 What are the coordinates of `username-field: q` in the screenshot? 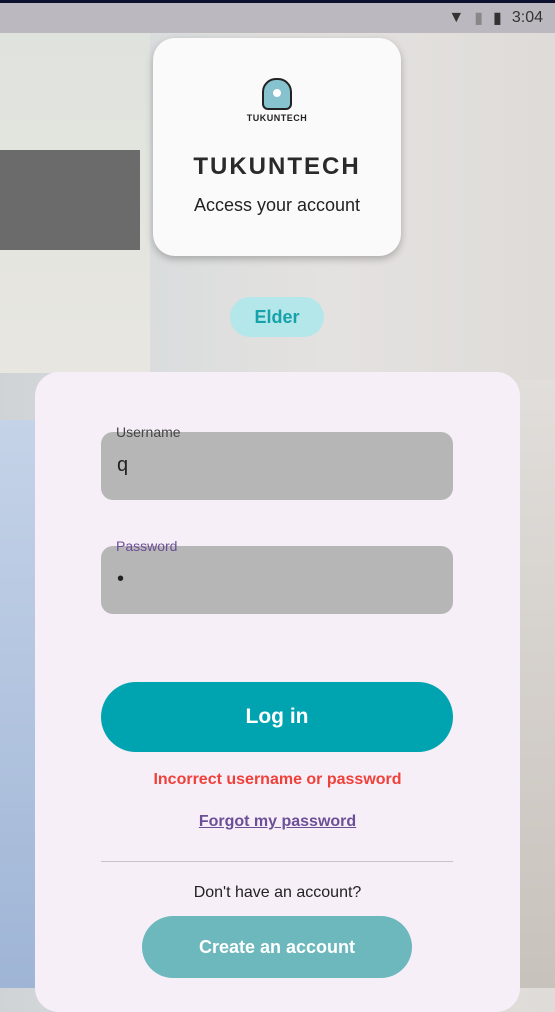 It's located at (277, 466).